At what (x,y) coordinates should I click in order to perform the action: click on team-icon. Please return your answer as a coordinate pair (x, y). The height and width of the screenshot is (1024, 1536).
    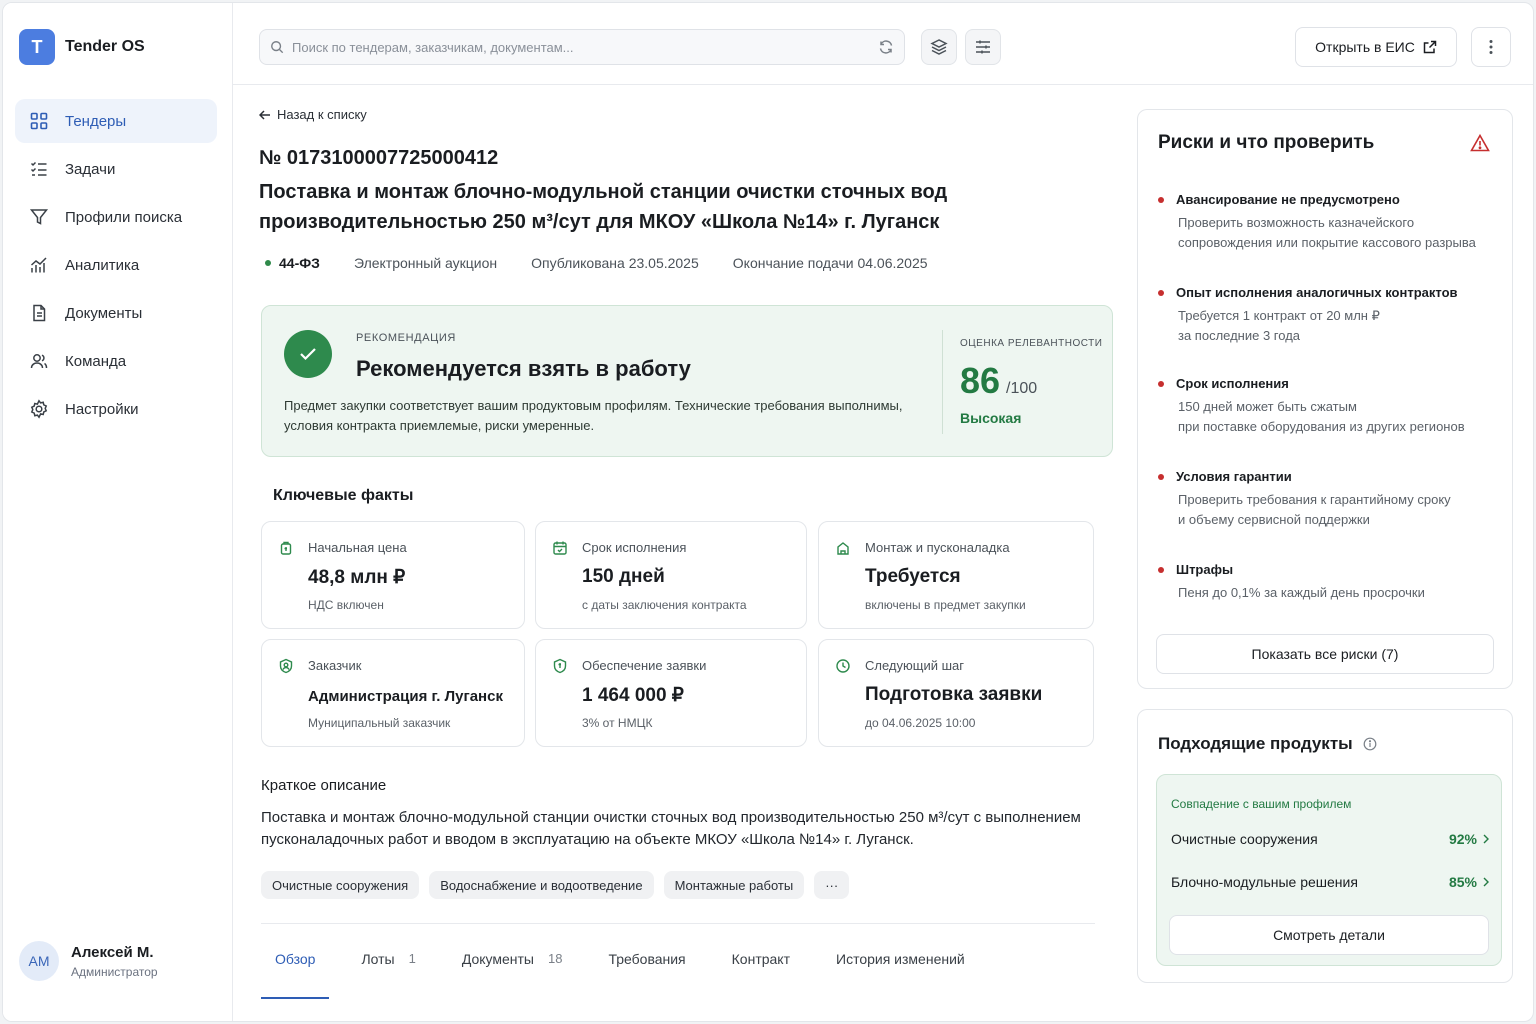
    Looking at the image, I should click on (39, 361).